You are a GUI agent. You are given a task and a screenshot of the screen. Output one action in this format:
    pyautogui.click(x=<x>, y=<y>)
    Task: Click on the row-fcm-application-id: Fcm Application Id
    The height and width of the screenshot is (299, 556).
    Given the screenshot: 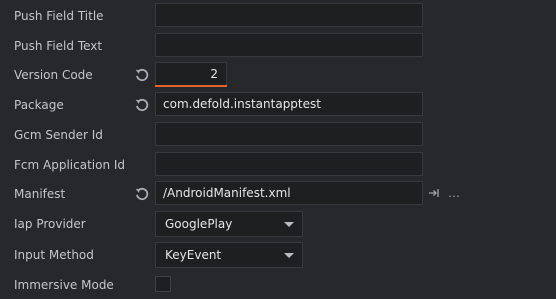 What is the action you would take?
    pyautogui.click(x=278, y=165)
    